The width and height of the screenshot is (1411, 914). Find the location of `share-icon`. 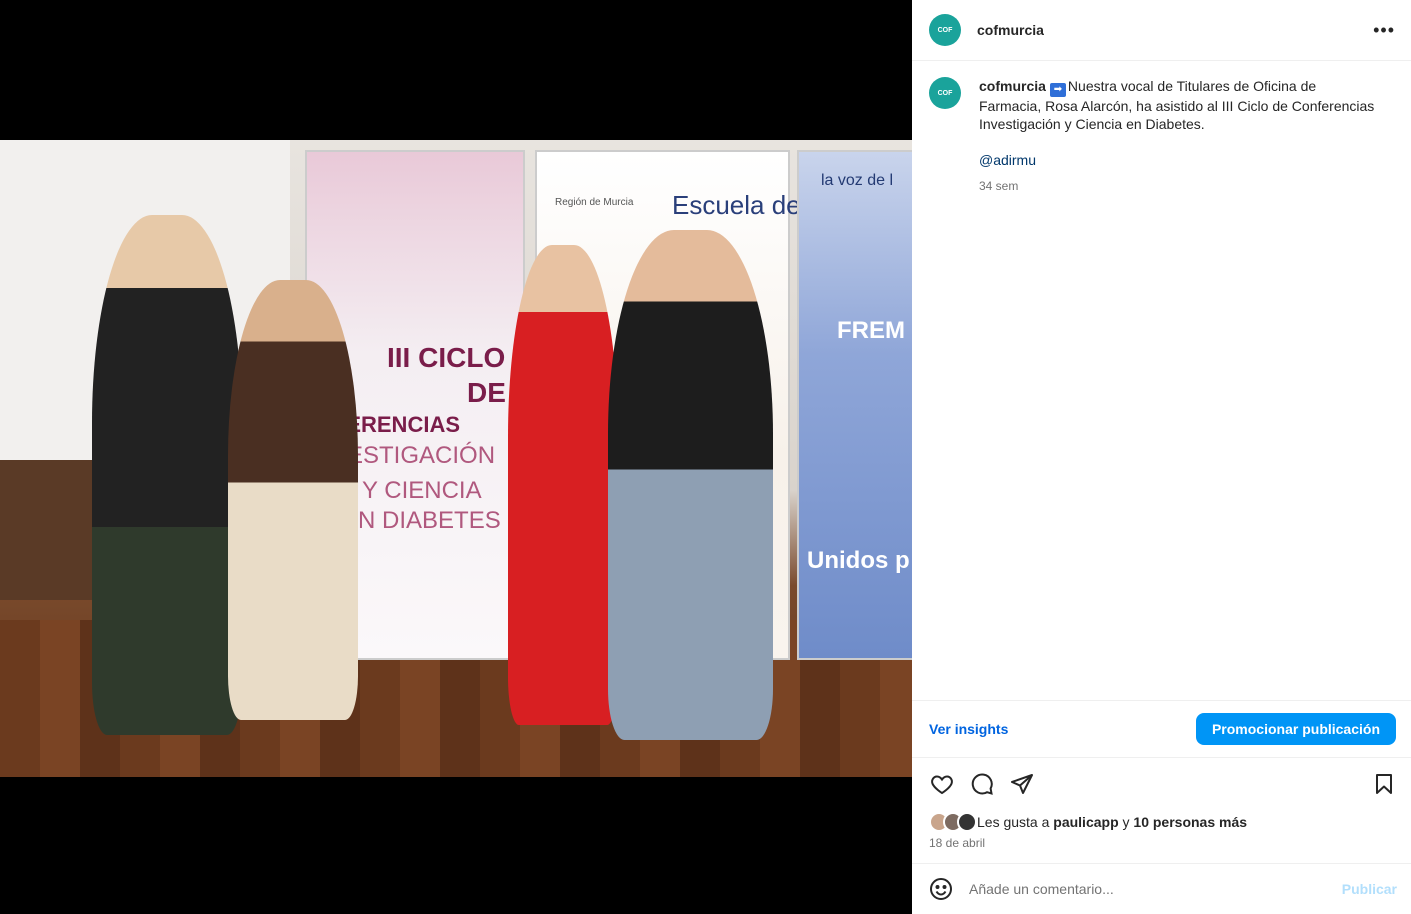

share-icon is located at coordinates (1022, 784).